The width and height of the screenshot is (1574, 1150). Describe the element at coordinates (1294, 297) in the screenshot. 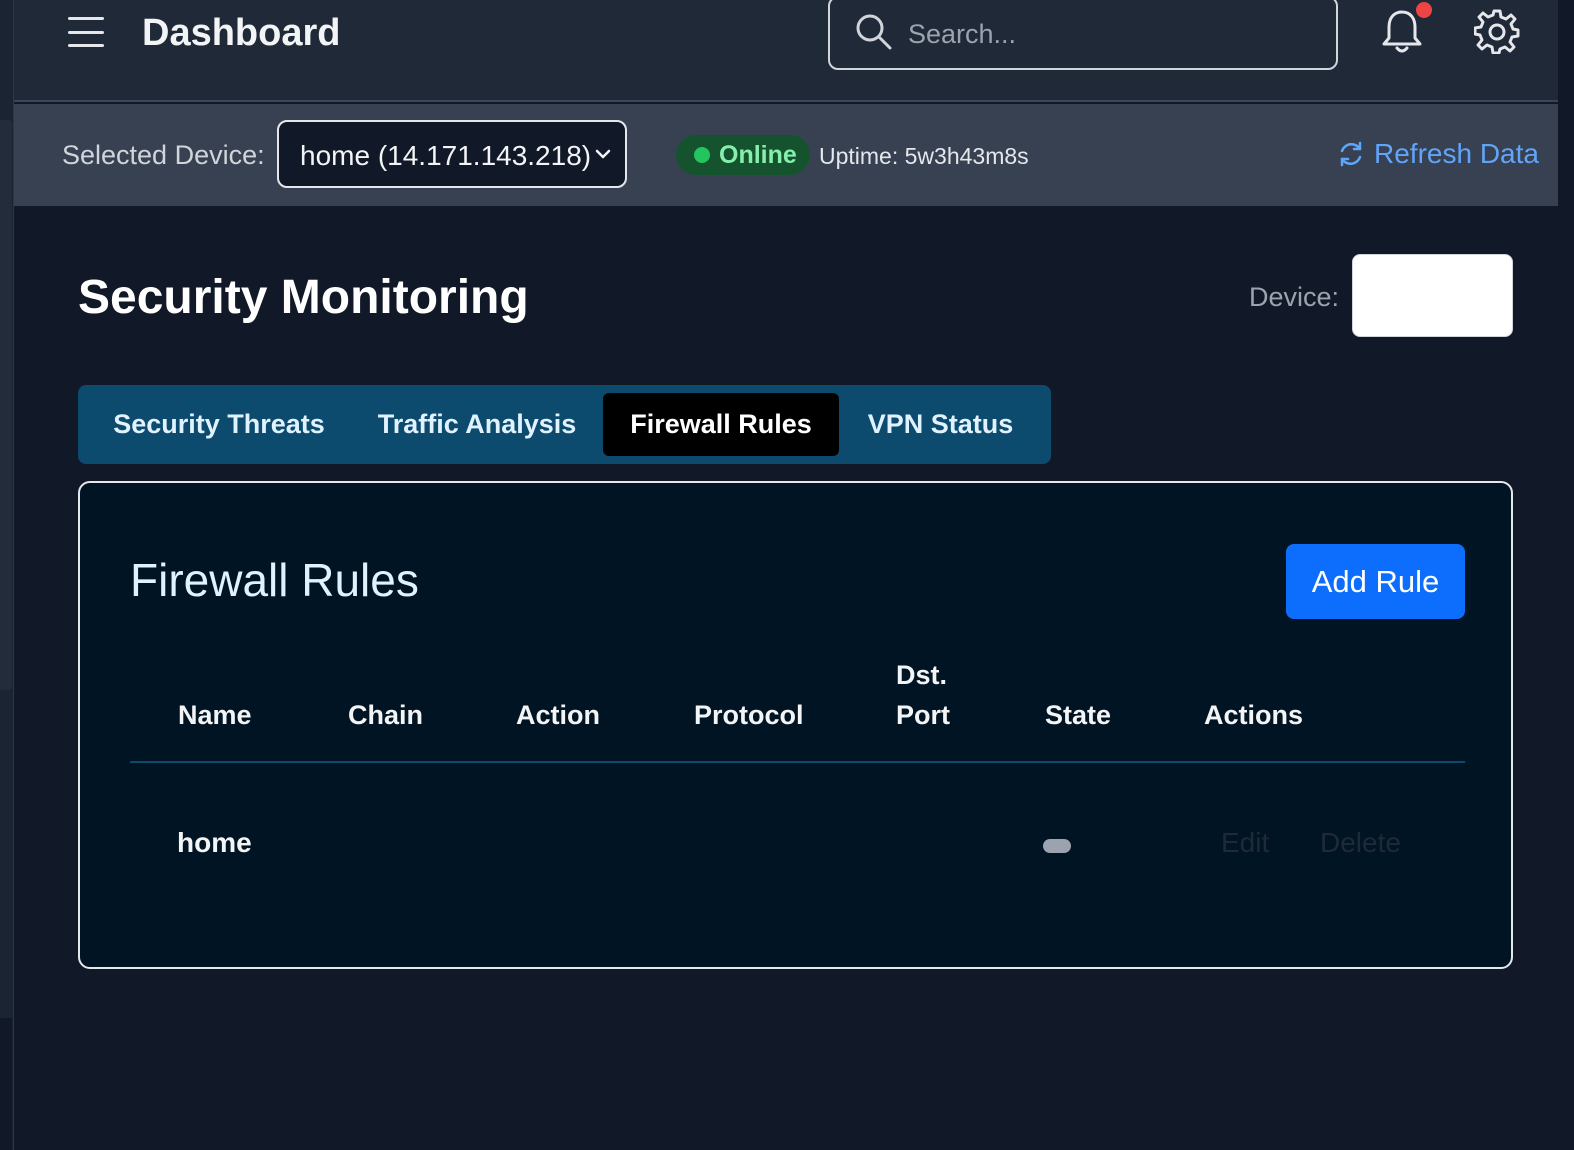

I see `device-label: Device:` at that location.